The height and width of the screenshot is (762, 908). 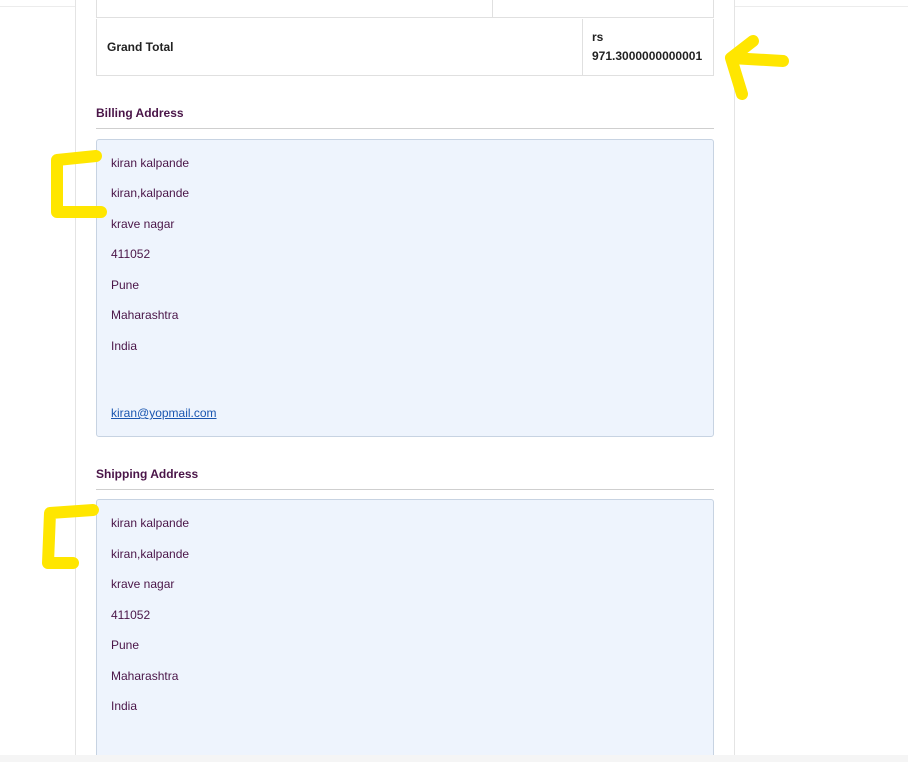 I want to click on billing-country: India, so click(x=124, y=346).